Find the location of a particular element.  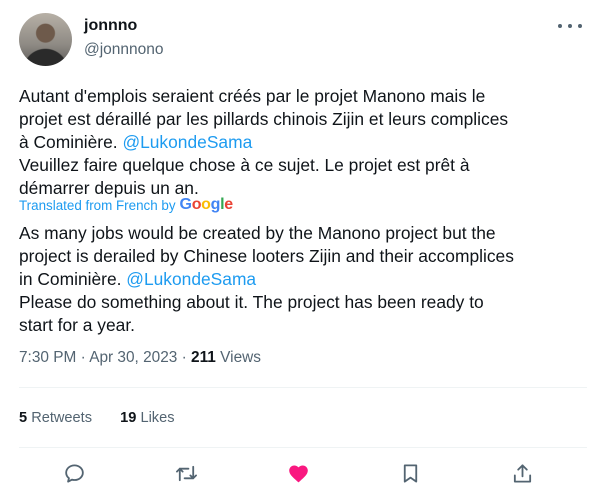

like-button is located at coordinates (298, 473).